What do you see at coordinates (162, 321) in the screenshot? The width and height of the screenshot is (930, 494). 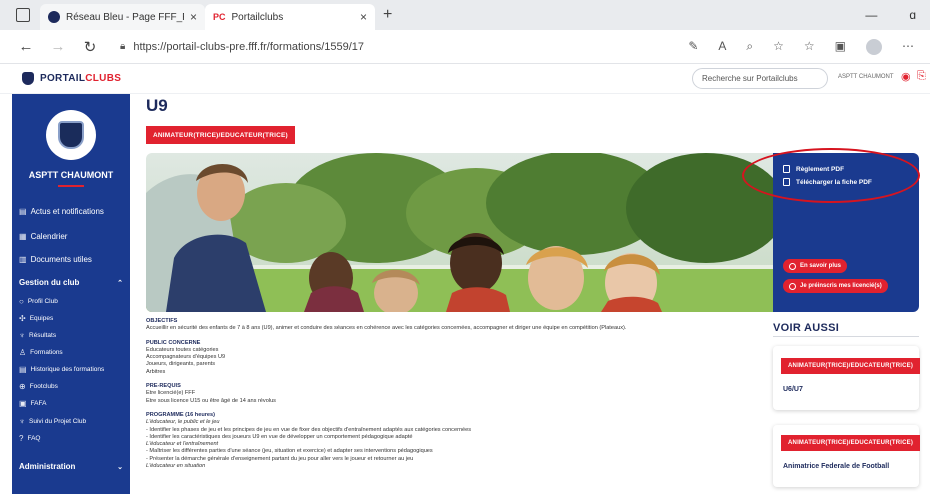 I see `section-heading: OBJECTIFS` at bounding box center [162, 321].